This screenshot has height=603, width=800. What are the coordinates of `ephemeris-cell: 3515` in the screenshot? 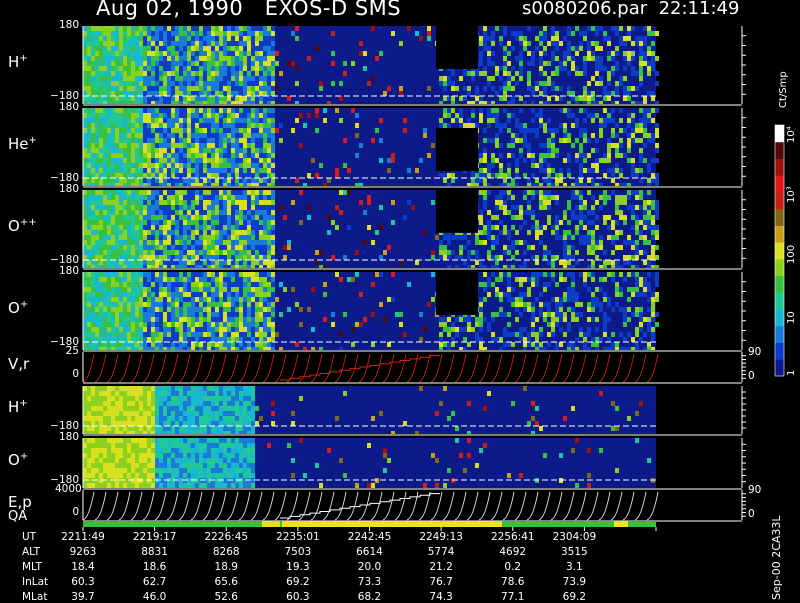 It's located at (574, 552).